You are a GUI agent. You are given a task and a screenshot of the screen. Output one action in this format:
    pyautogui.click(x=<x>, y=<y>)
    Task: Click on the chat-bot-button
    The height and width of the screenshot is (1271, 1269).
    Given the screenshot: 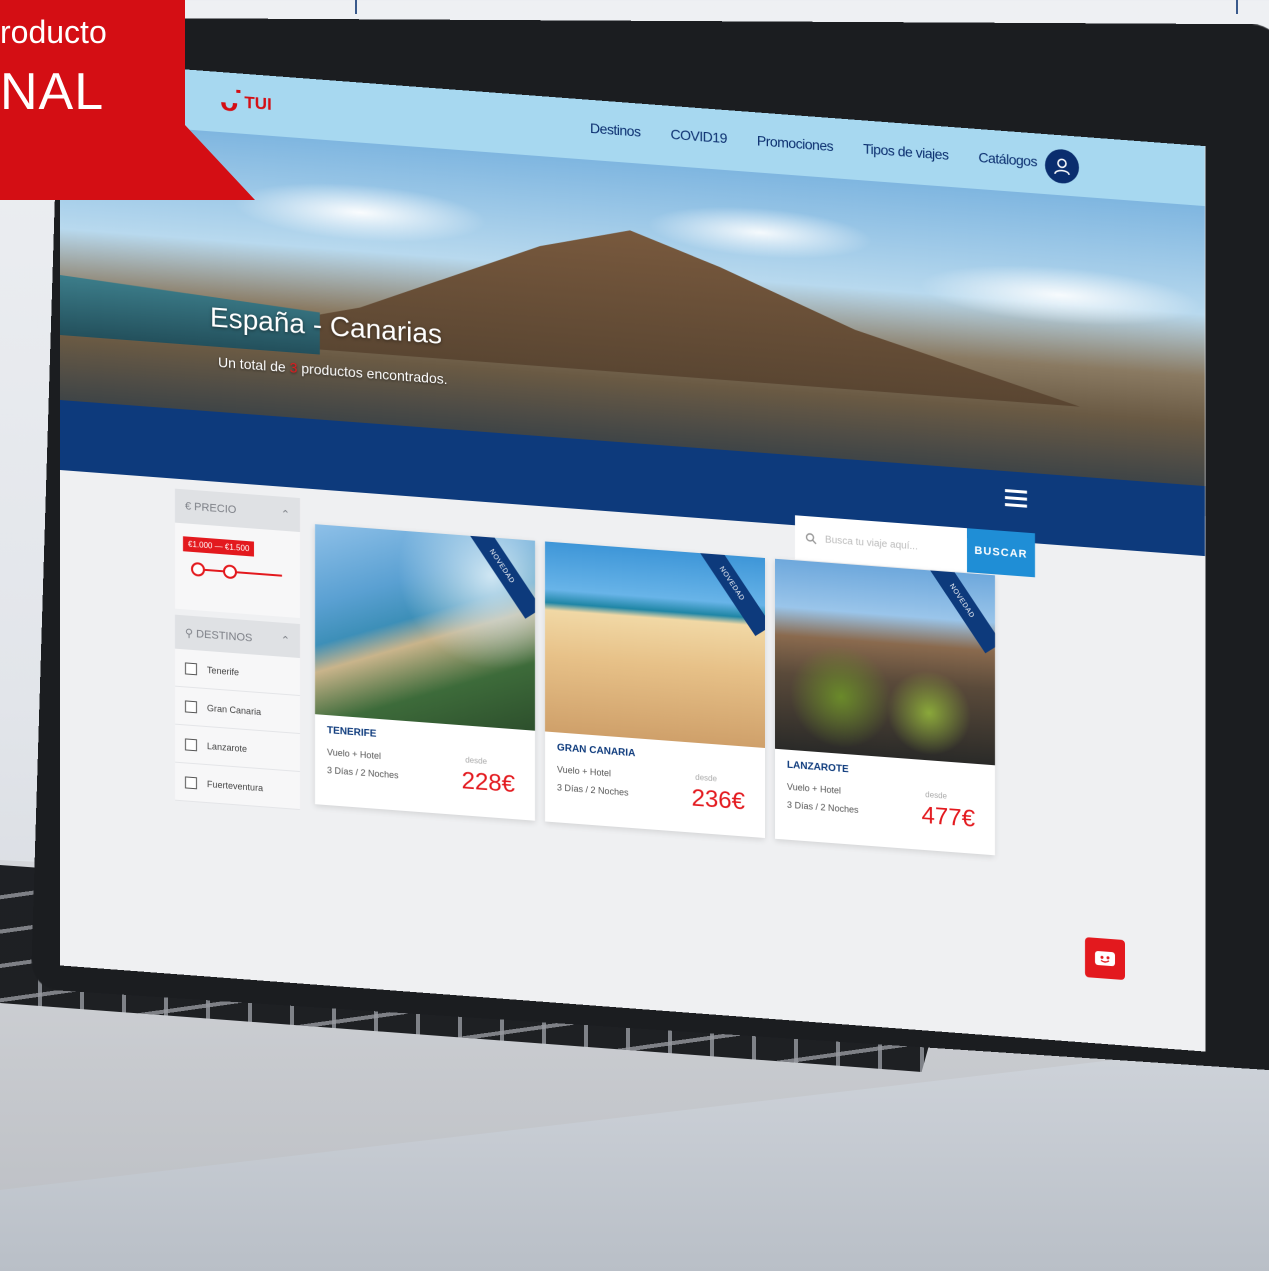 What is the action you would take?
    pyautogui.click(x=1105, y=959)
    